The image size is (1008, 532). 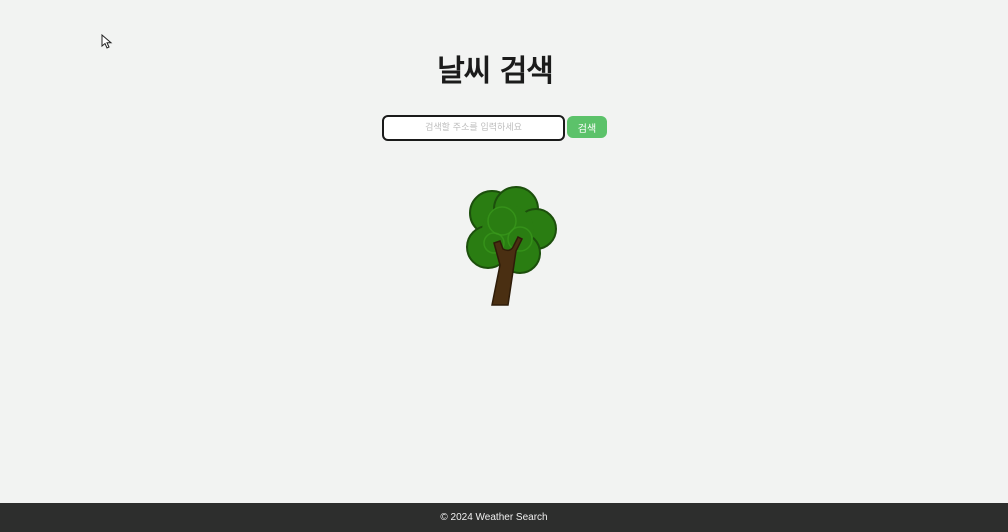 What do you see at coordinates (494, 517) in the screenshot?
I see `footer-copyright: © 2024 Weather Search` at bounding box center [494, 517].